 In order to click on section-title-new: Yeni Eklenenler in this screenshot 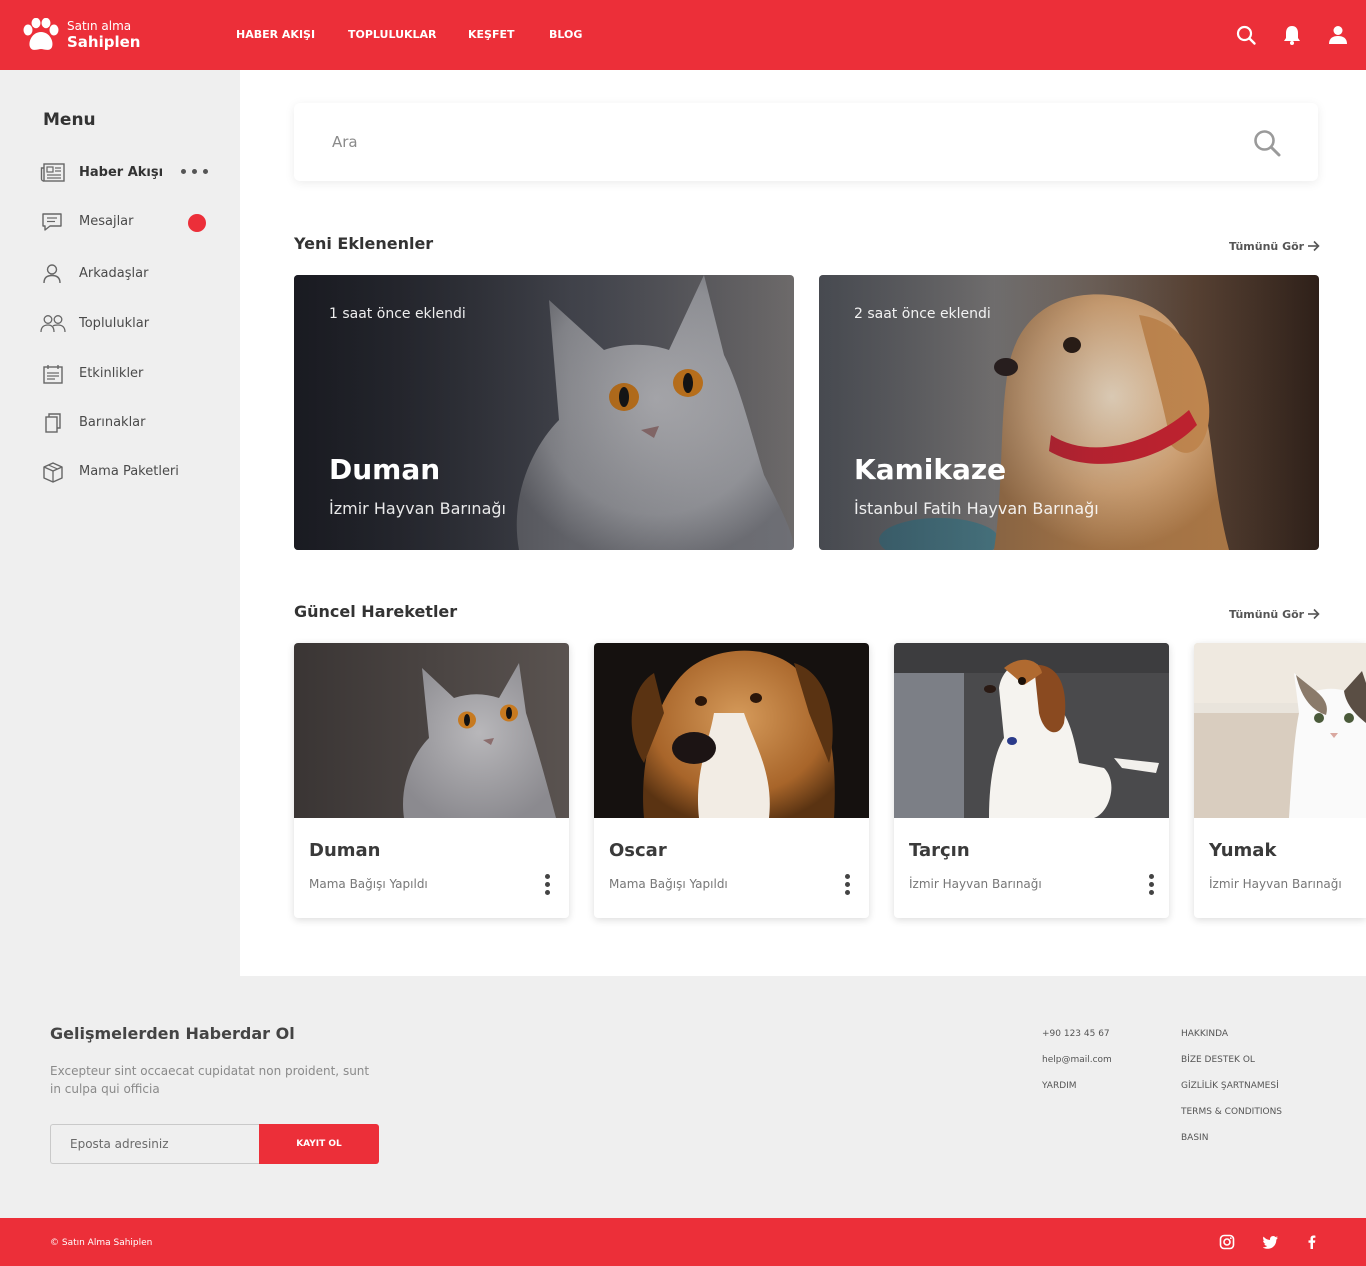, I will do `click(364, 243)`.